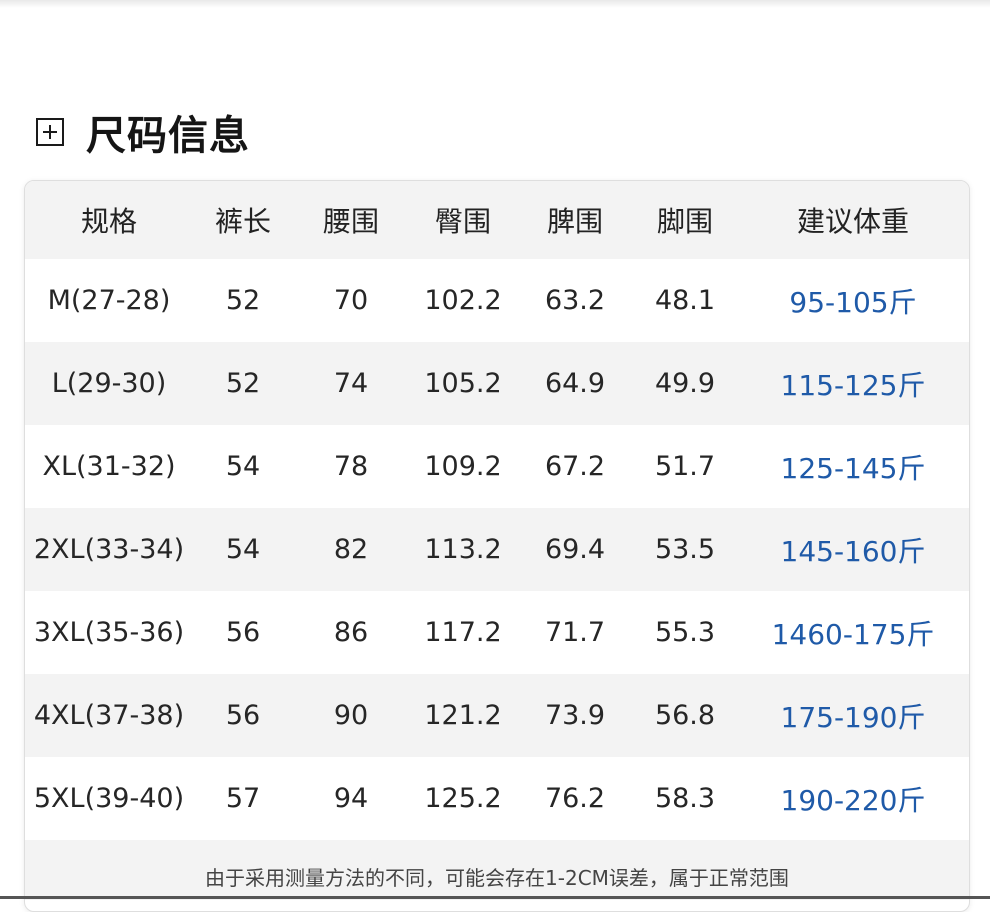 Image resolution: width=990 pixels, height=912 pixels. Describe the element at coordinates (685, 632) in the screenshot. I see `cell-hem: 55.3` at that location.